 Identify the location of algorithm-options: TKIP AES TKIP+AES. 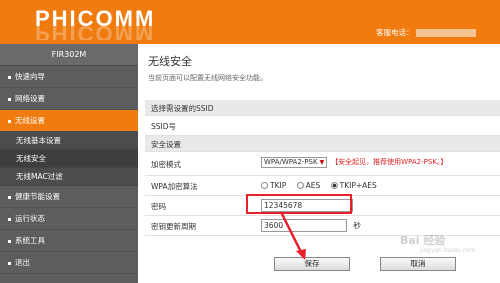
(323, 185).